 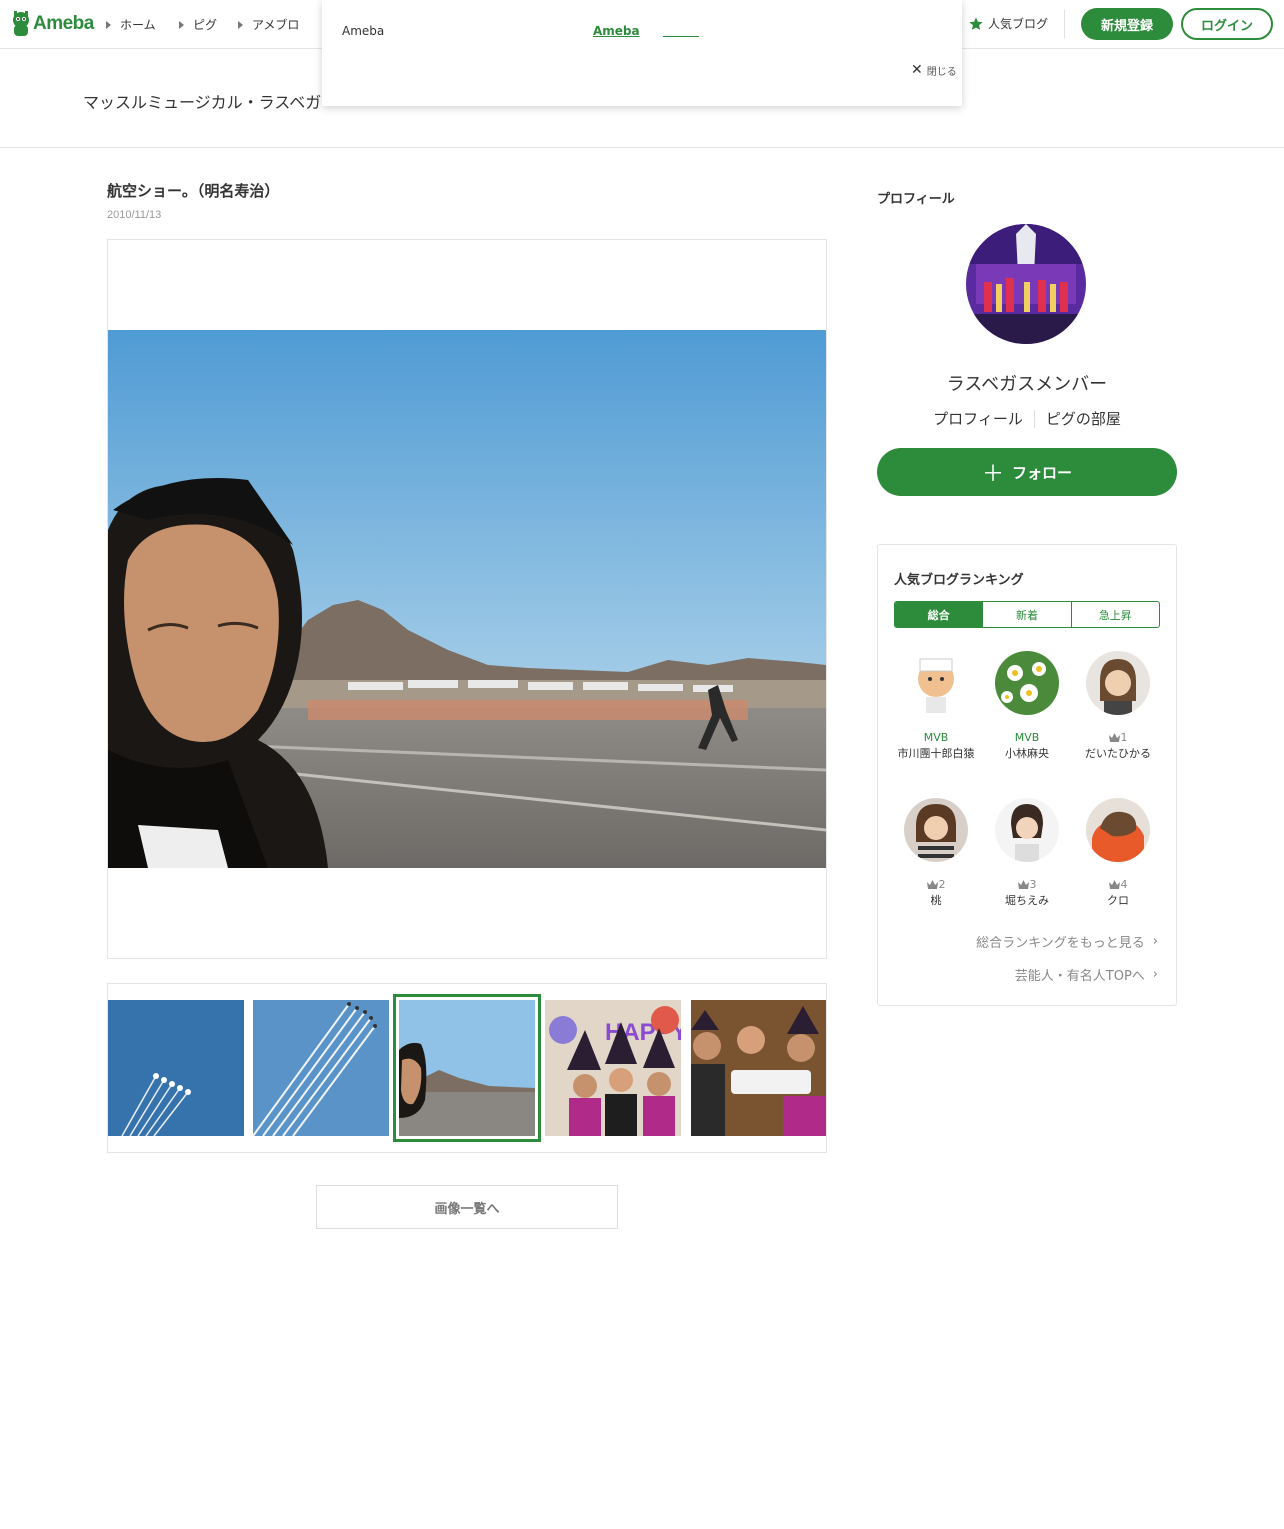 I want to click on profile-heading: プロフィール, so click(x=916, y=199).